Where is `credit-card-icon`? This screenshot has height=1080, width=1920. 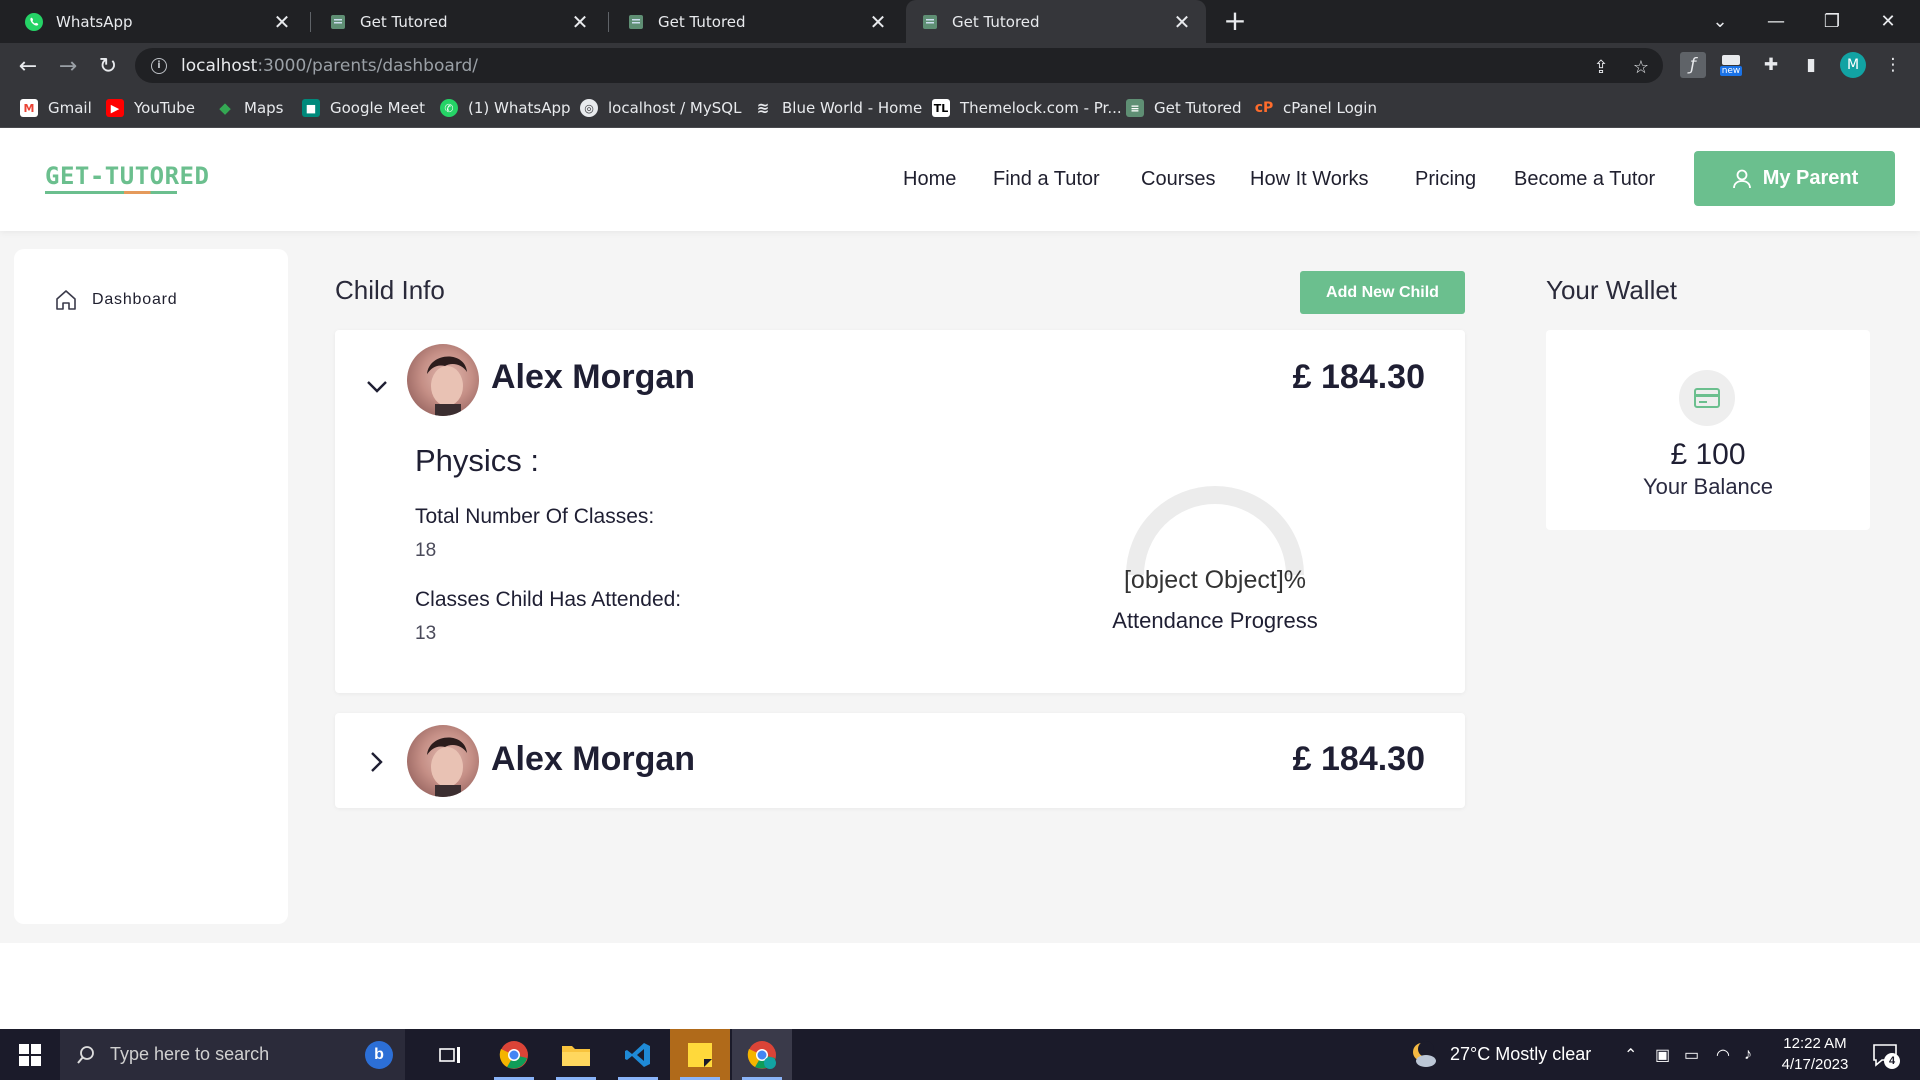
credit-card-icon is located at coordinates (1707, 398).